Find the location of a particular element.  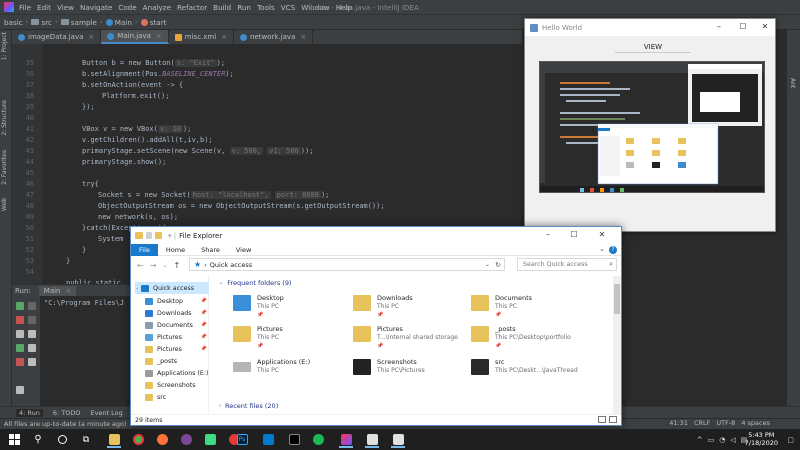

menu-analyze: Analyze is located at coordinates (157, 7).